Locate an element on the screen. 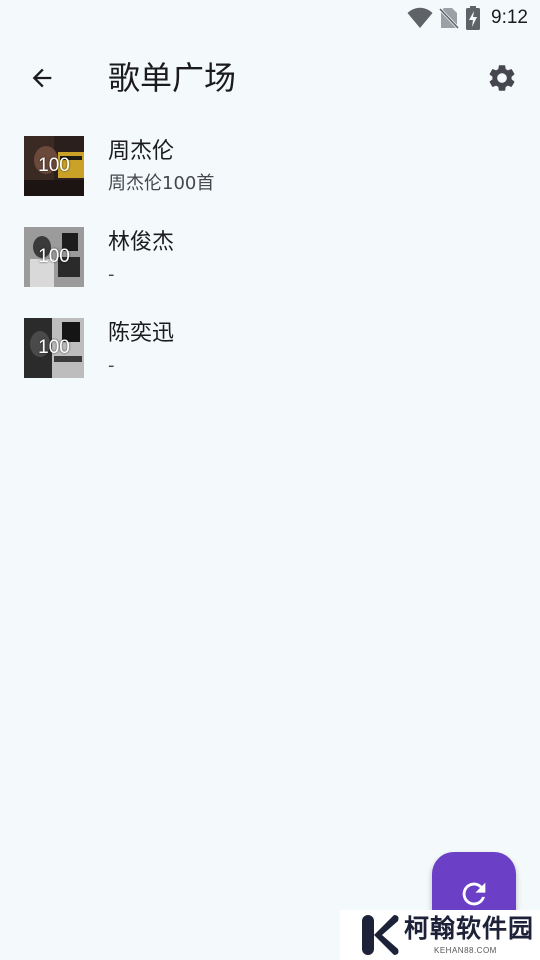 Image resolution: width=540 pixels, height=960 pixels. status-icons: 9:12 is located at coordinates (467, 18).